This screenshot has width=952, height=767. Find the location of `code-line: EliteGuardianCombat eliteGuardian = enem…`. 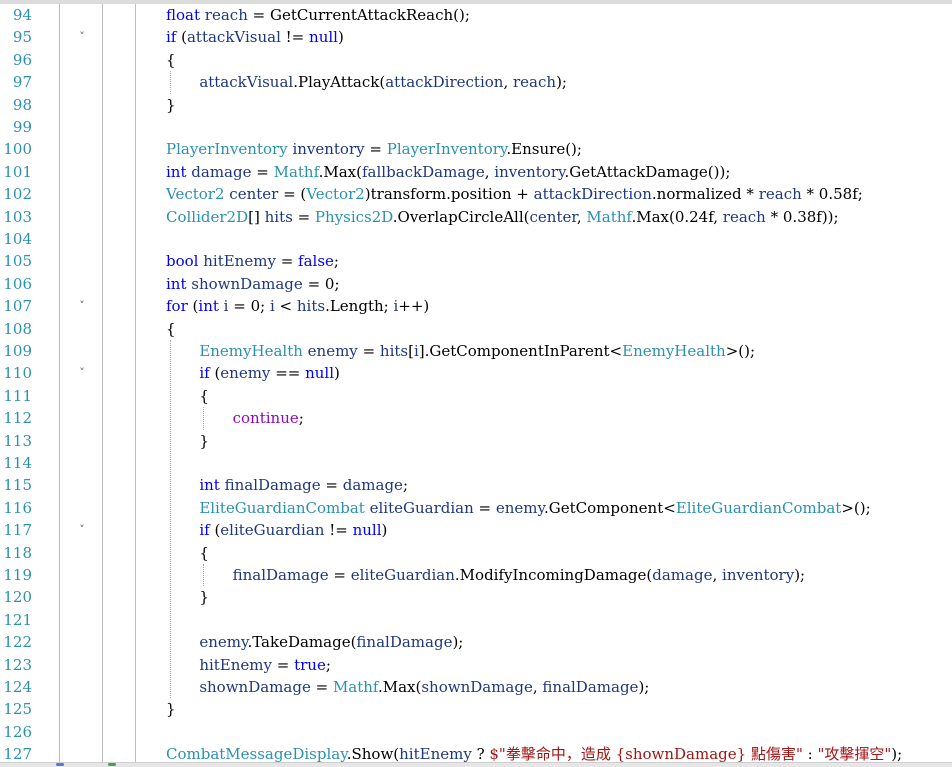

code-line: EliteGuardianCombat eliteGuardian = enem… is located at coordinates (534, 508).